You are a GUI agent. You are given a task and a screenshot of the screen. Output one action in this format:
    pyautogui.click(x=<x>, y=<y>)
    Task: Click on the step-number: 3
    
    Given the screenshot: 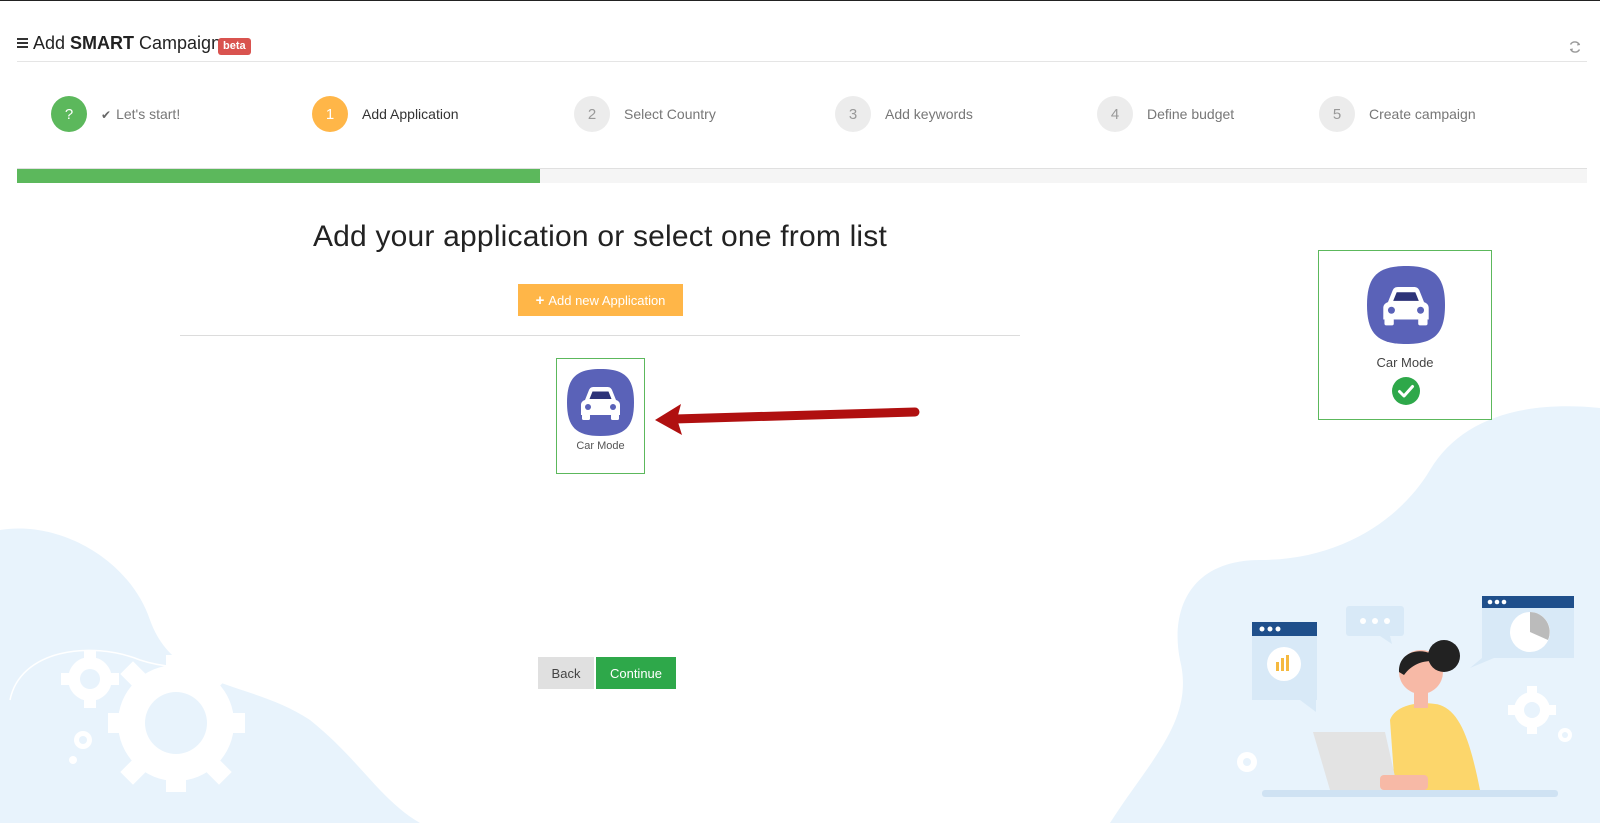 What is the action you would take?
    pyautogui.click(x=853, y=114)
    